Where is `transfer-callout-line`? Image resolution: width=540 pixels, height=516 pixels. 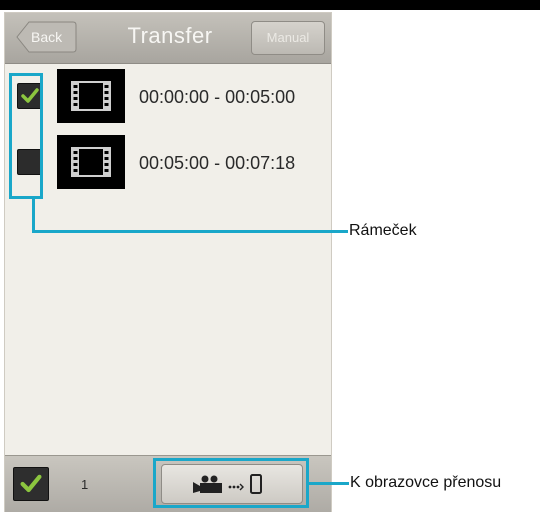
transfer-callout-line is located at coordinates (329, 483).